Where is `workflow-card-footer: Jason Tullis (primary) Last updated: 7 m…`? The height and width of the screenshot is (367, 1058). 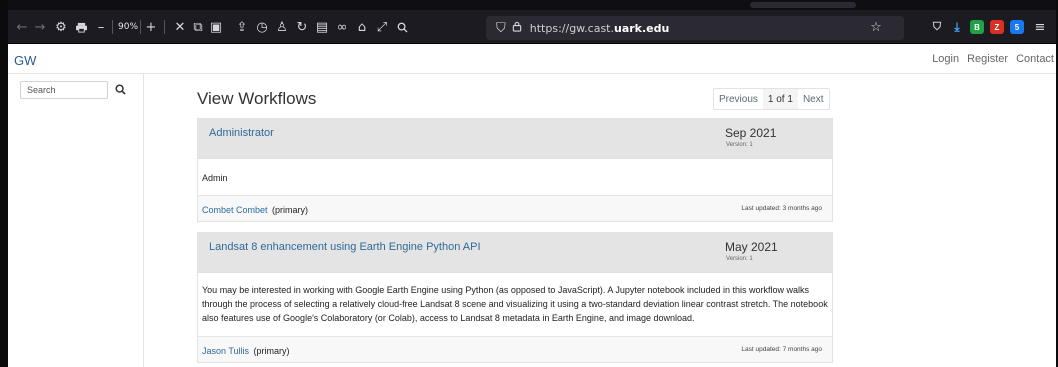
workflow-card-footer: Jason Tullis (primary) Last updated: 7 m… is located at coordinates (515, 349).